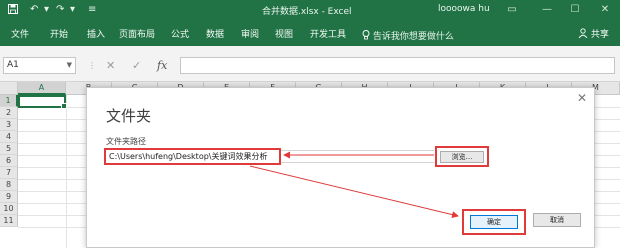 The image size is (620, 248). What do you see at coordinates (72, 10) in the screenshot?
I see `redo-dropdown-icon: ▾` at bounding box center [72, 10].